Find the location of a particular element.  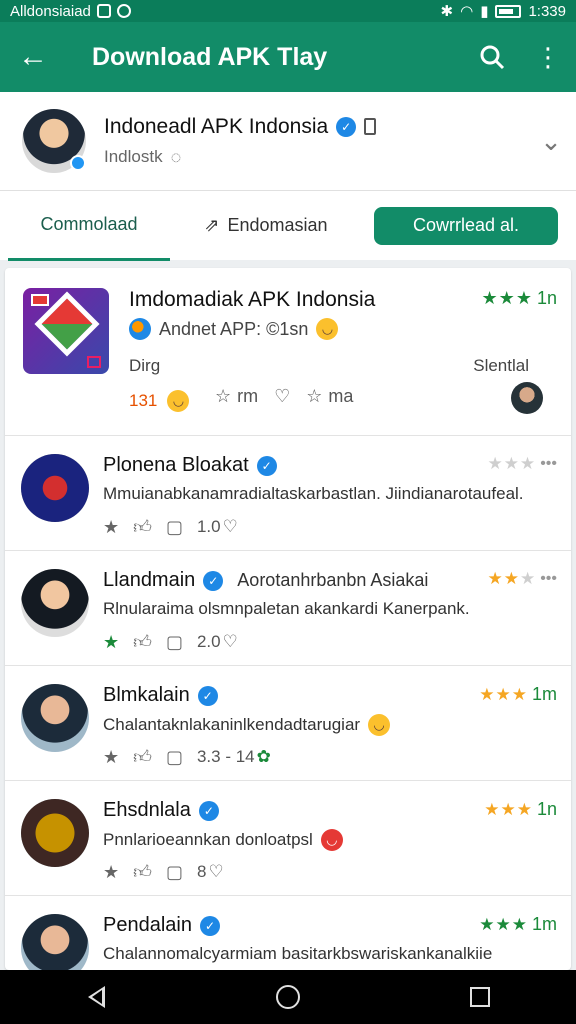

item-rating: ★★★ ••• is located at coordinates (522, 464).